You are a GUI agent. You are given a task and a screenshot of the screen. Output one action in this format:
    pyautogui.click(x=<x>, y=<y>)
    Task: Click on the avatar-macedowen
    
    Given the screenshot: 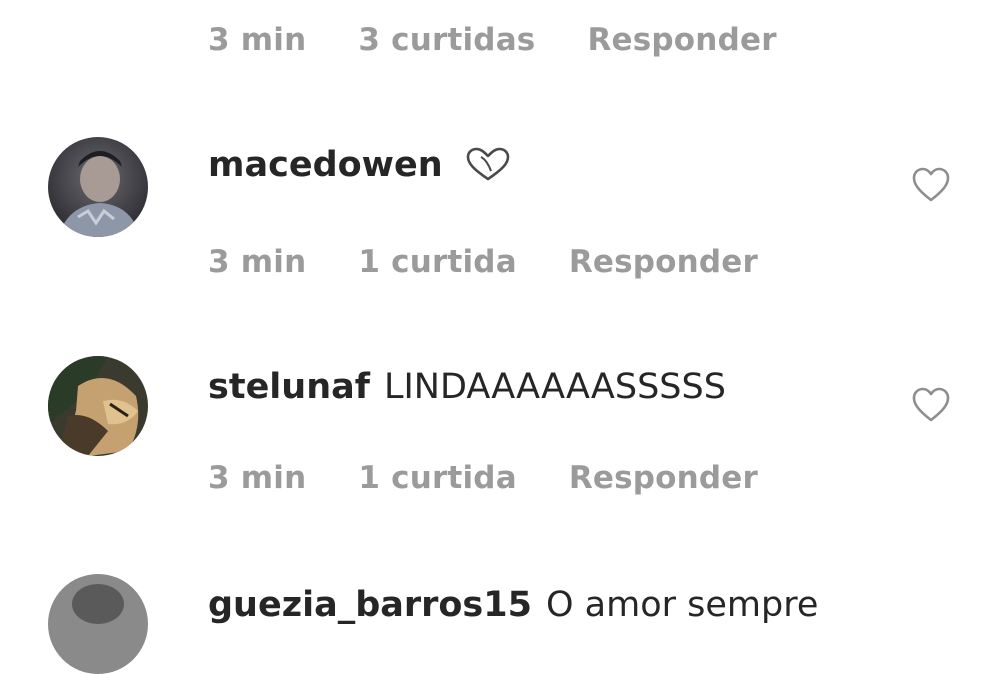 What is the action you would take?
    pyautogui.click(x=98, y=187)
    